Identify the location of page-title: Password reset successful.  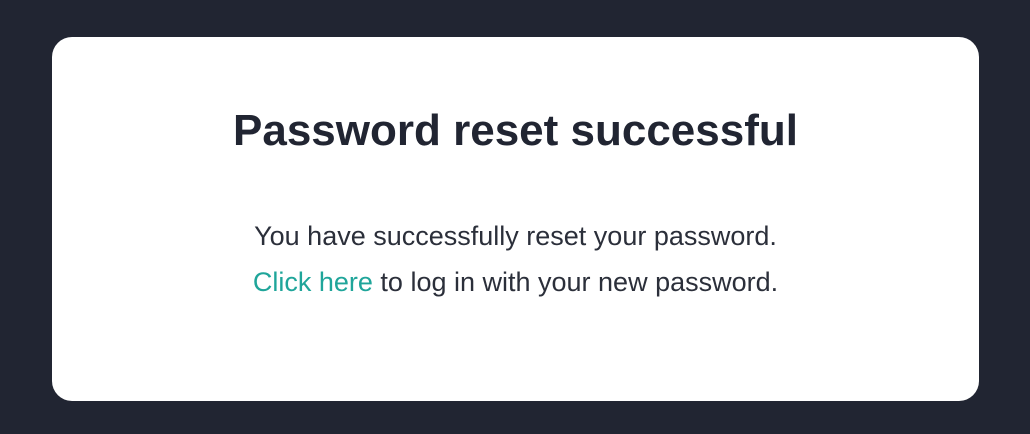
(515, 130).